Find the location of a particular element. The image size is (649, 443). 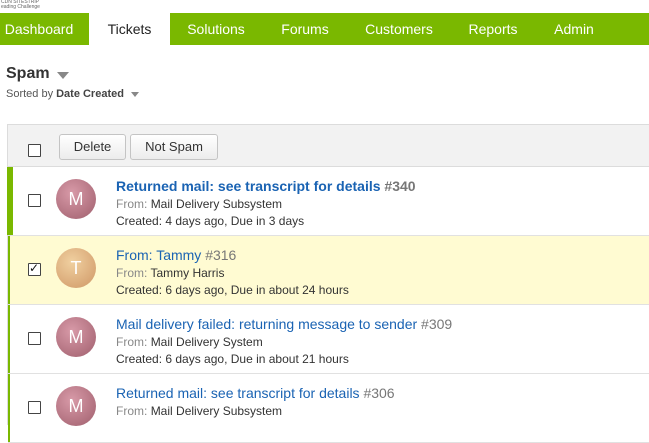

sort-row: Sorted by Date Created is located at coordinates (72, 94).